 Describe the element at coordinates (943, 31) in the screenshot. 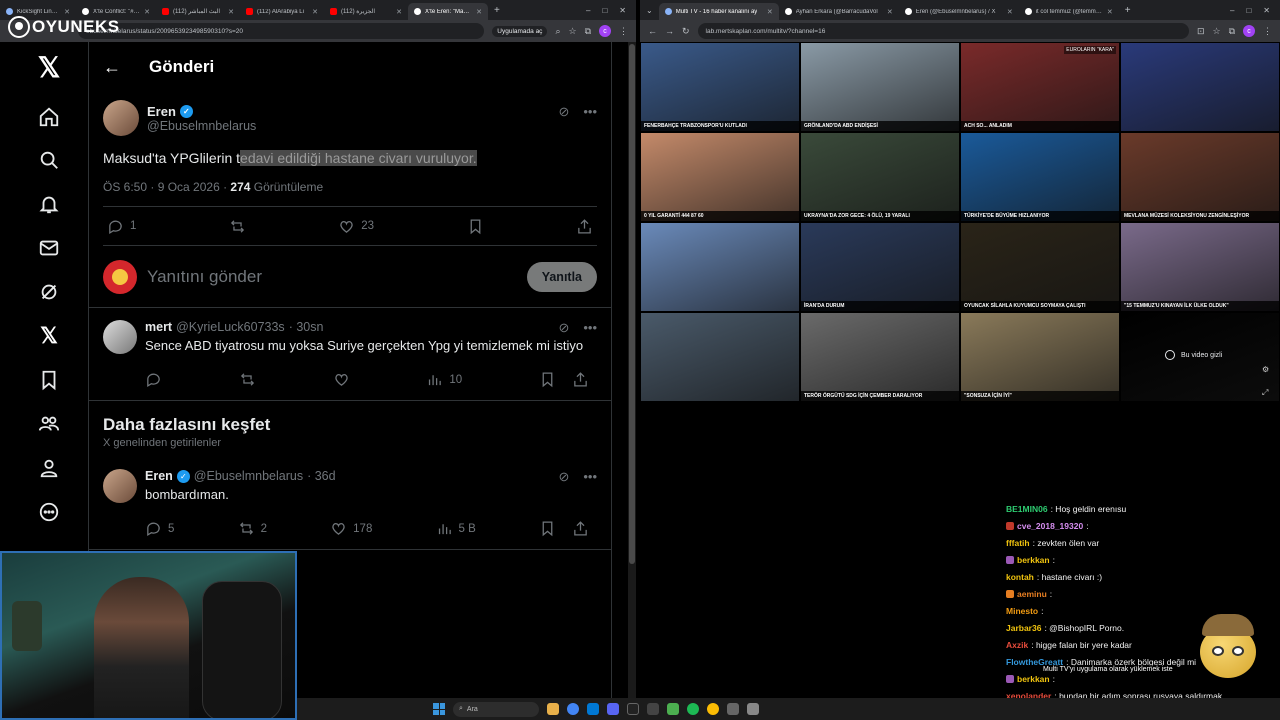

I see `url-field: lab.mertskaplan.com/multitv/?channel=16` at that location.